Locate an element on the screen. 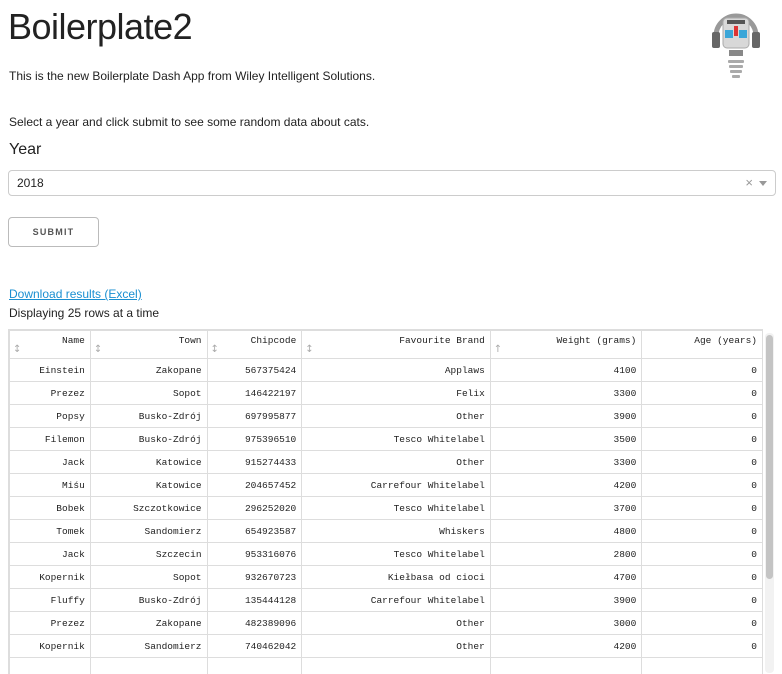 This screenshot has width=782, height=674. table-row is located at coordinates (386, 666).